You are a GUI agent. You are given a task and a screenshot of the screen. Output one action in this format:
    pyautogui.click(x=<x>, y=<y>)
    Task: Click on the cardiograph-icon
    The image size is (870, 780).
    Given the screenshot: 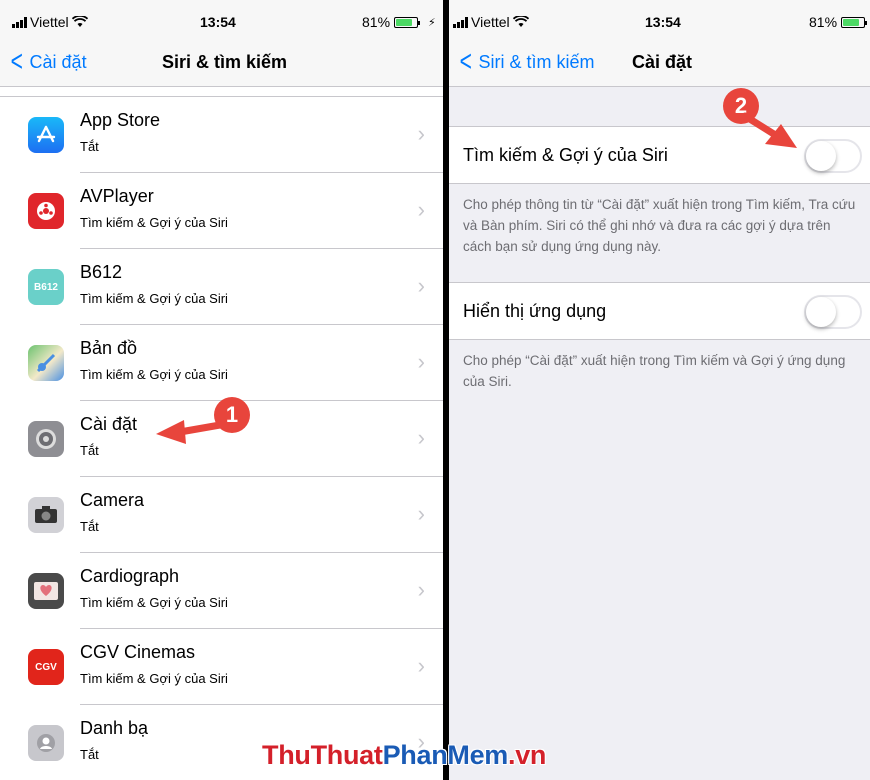 What is the action you would take?
    pyautogui.click(x=46, y=591)
    